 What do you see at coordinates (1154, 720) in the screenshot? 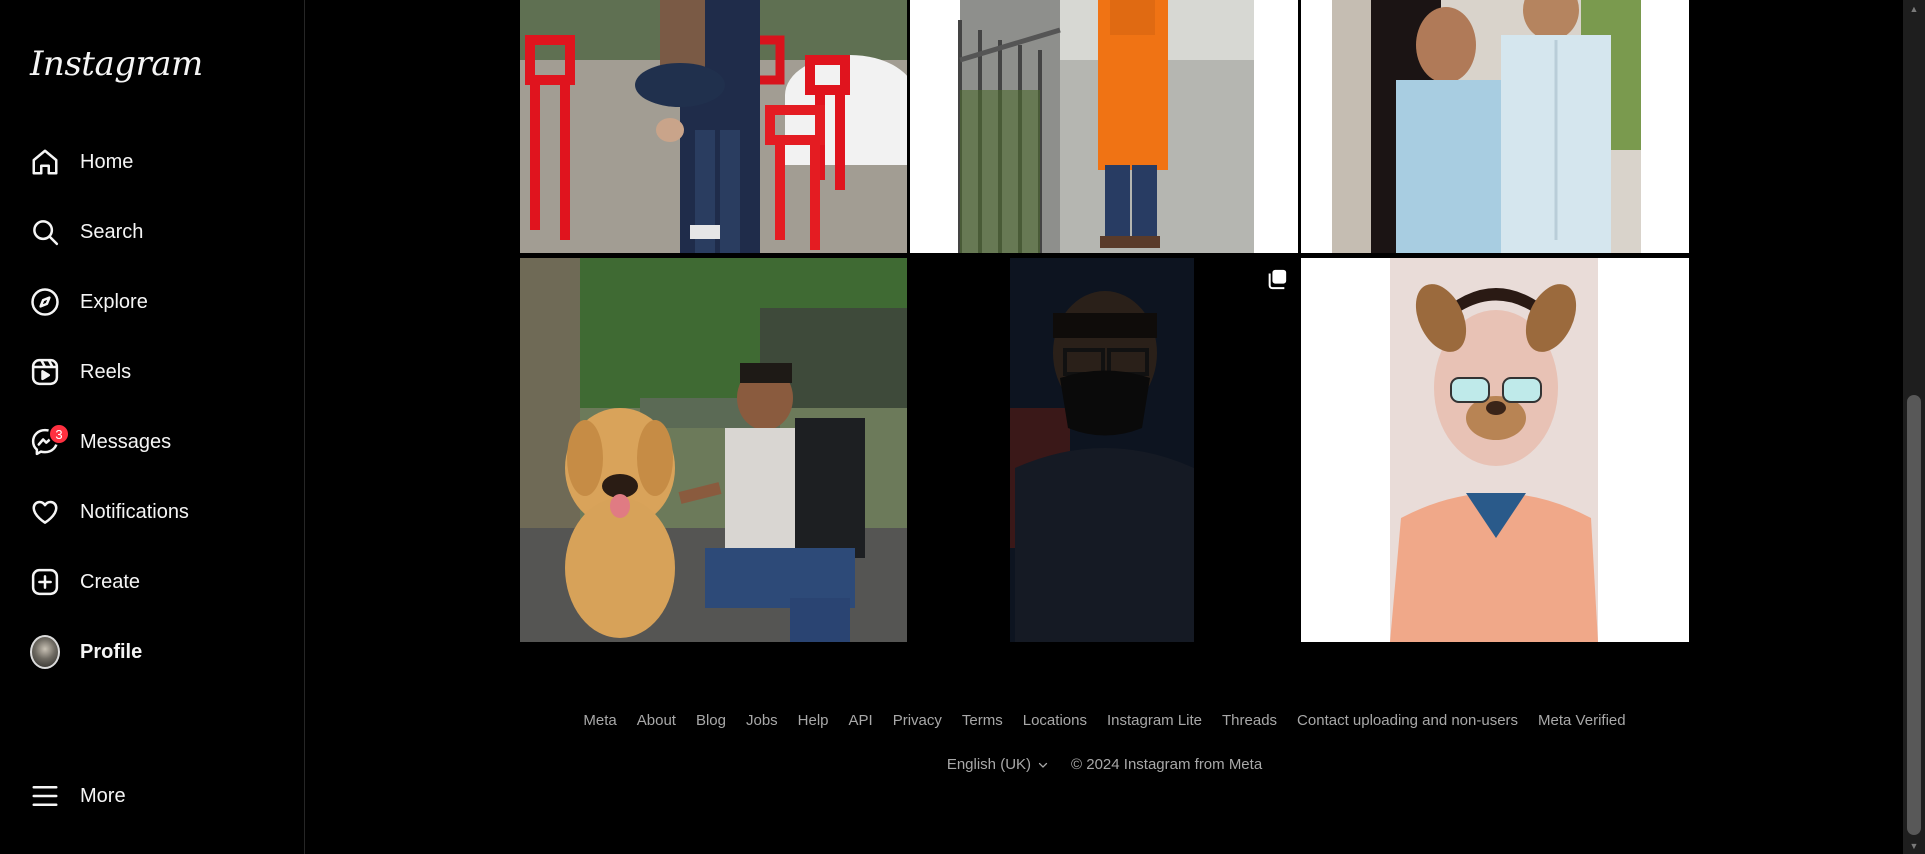
I see `footer-link: Instagram Lite` at bounding box center [1154, 720].